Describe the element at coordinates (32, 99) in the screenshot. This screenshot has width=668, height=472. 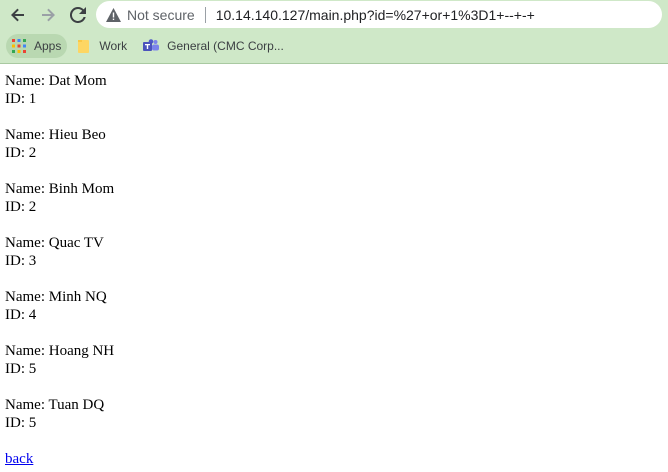
I see `id-value: 1` at that location.